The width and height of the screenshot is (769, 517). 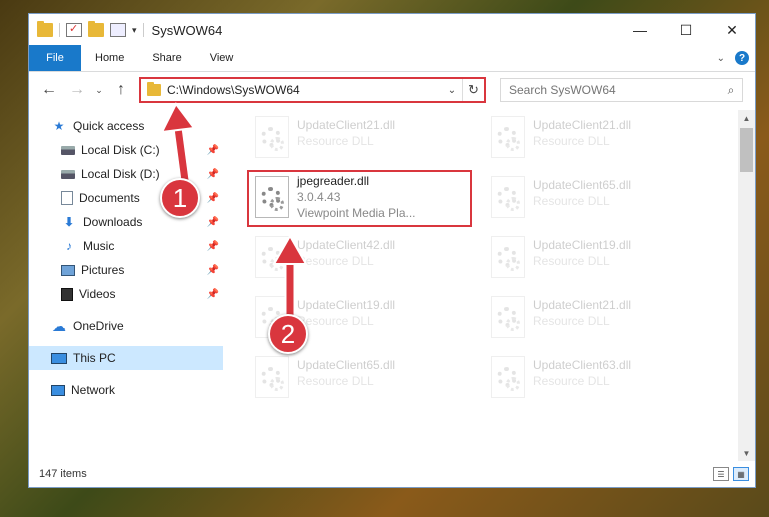 What do you see at coordinates (121, 90) in the screenshot?
I see `up-button: ↑` at bounding box center [121, 90].